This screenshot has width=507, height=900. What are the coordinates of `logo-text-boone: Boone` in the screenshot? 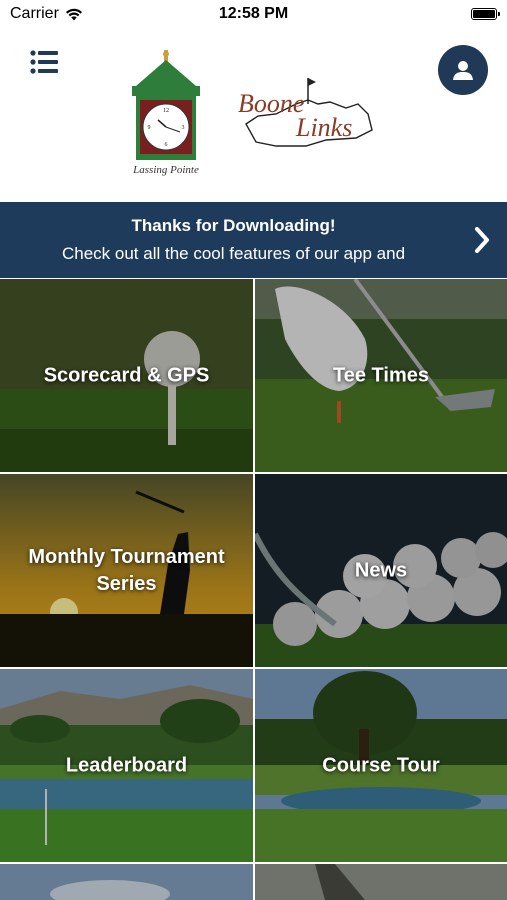 It's located at (271, 103).